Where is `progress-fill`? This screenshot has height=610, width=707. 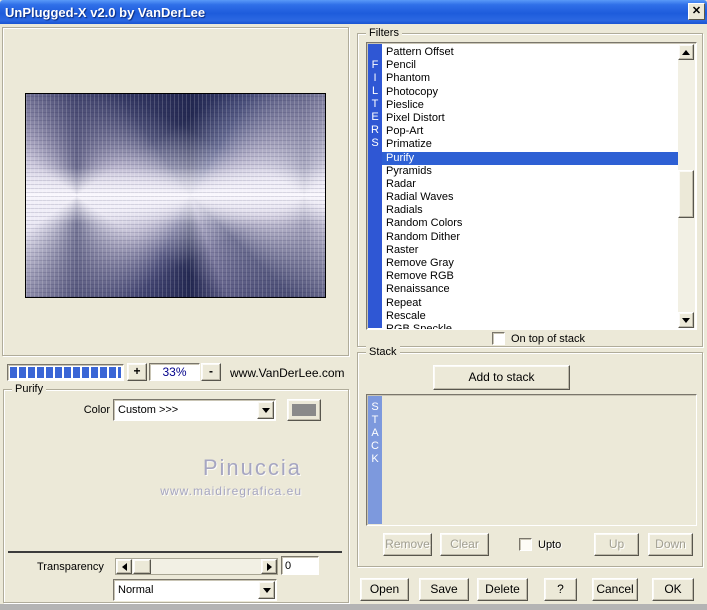
progress-fill is located at coordinates (65, 372).